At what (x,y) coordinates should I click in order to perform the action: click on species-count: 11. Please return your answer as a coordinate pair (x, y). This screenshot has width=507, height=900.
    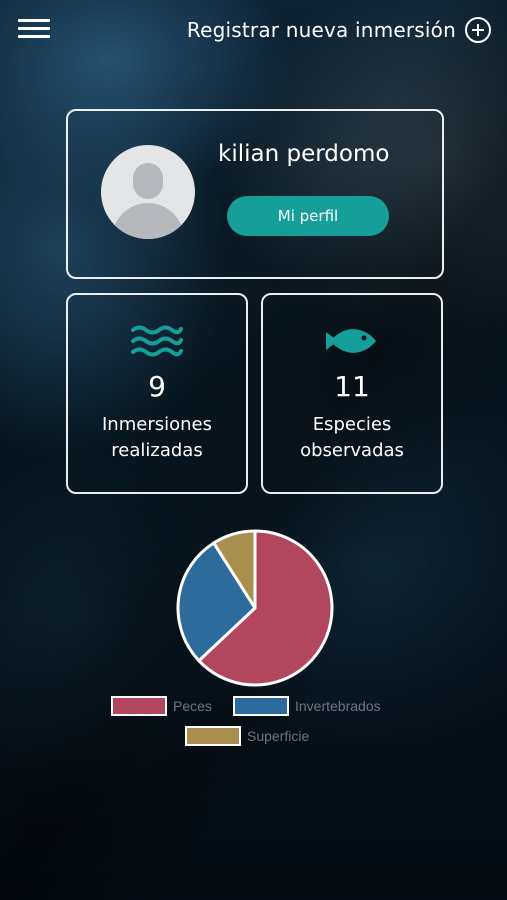
    Looking at the image, I should click on (352, 386).